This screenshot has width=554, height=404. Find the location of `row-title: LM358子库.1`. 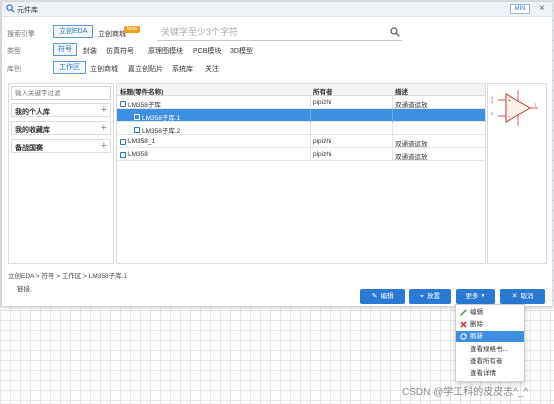

row-title: LM358子库.1 is located at coordinates (157, 117).